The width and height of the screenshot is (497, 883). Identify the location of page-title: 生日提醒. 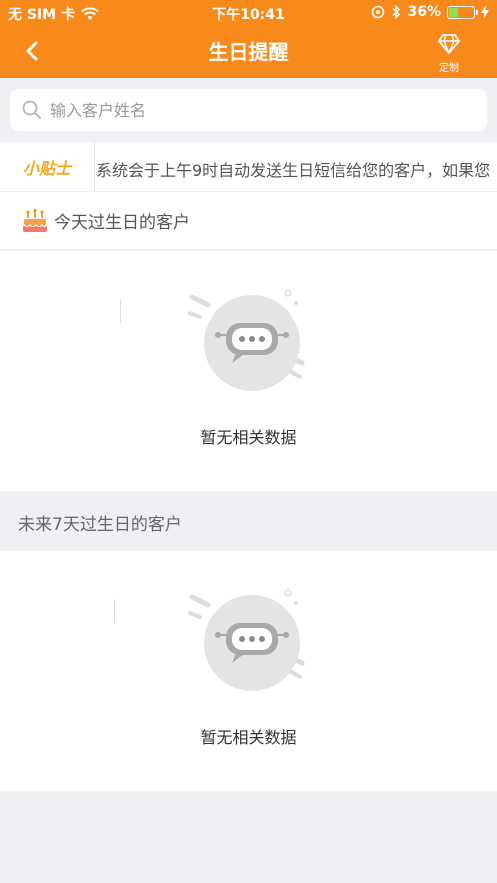
(248, 52).